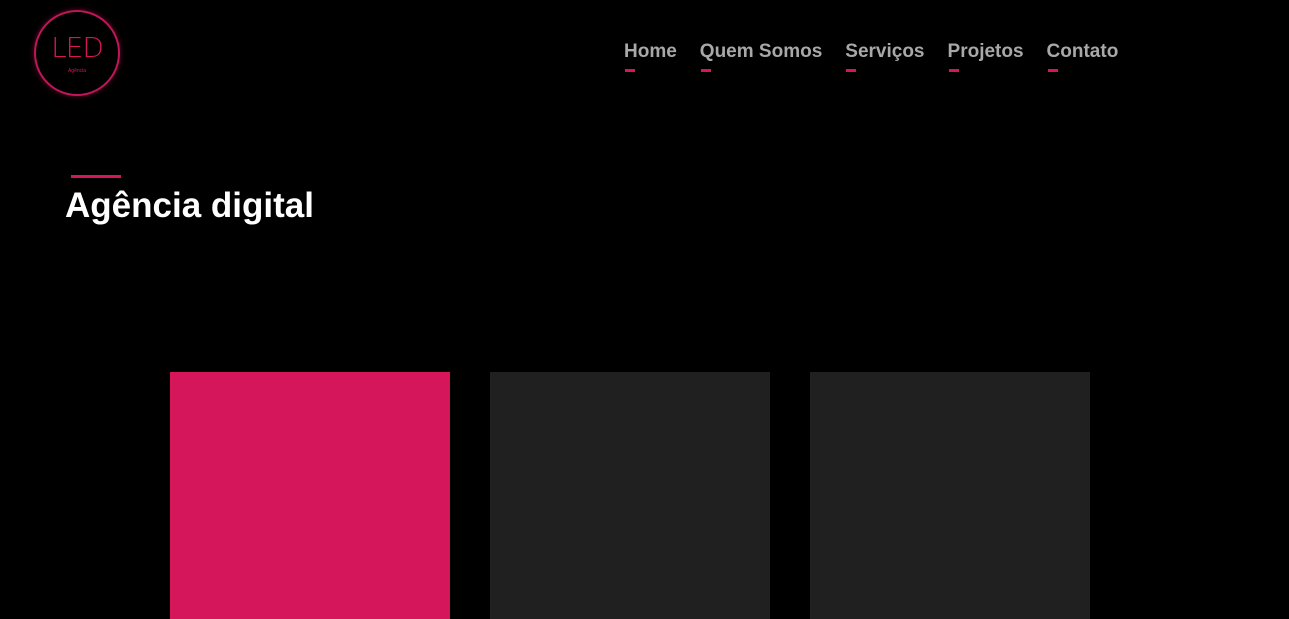 The width and height of the screenshot is (1289, 619). Describe the element at coordinates (985, 51) in the screenshot. I see `nav-item-label: Projetos` at that location.